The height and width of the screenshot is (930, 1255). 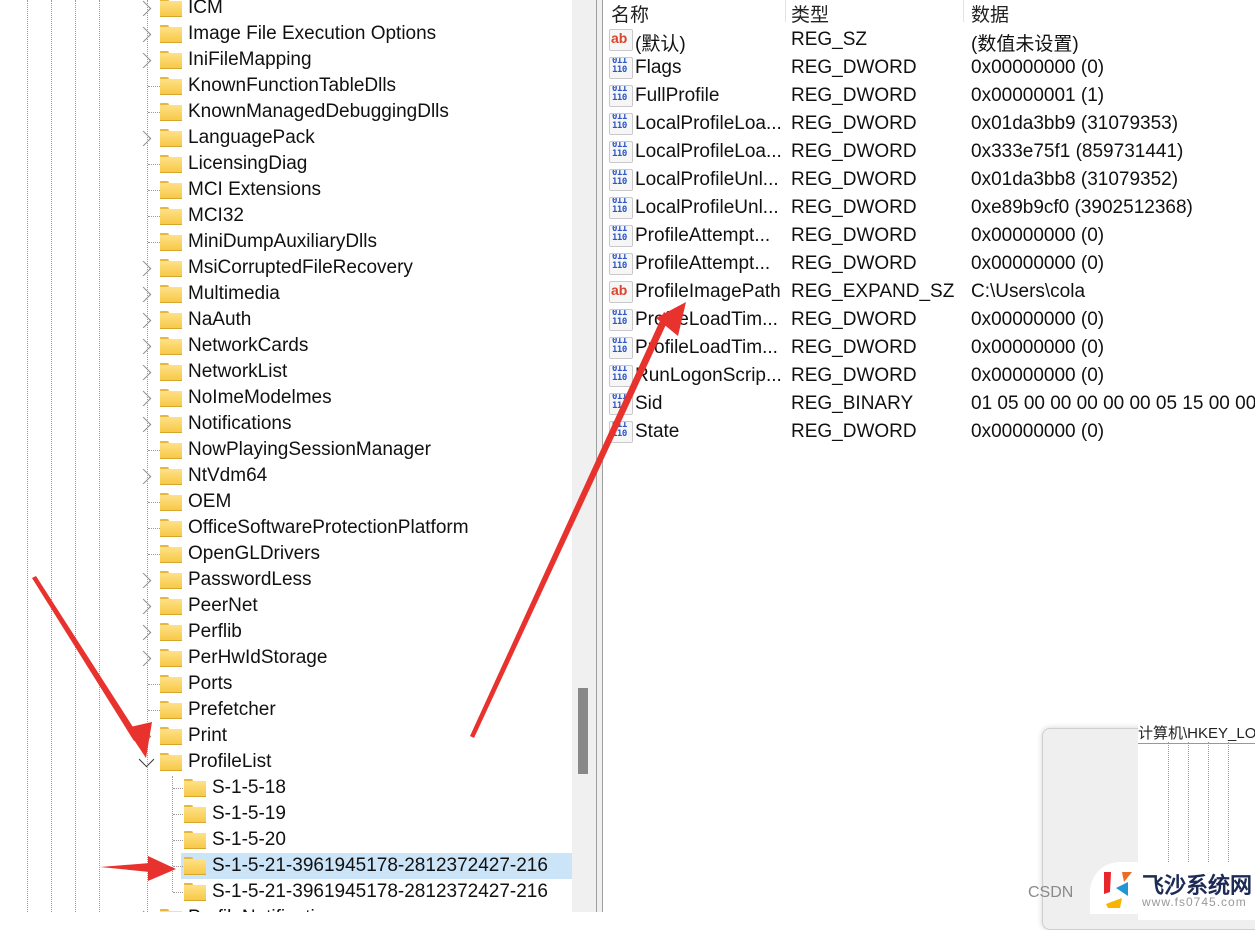 I want to click on tree-item: S-1-5-18, so click(x=286, y=788).